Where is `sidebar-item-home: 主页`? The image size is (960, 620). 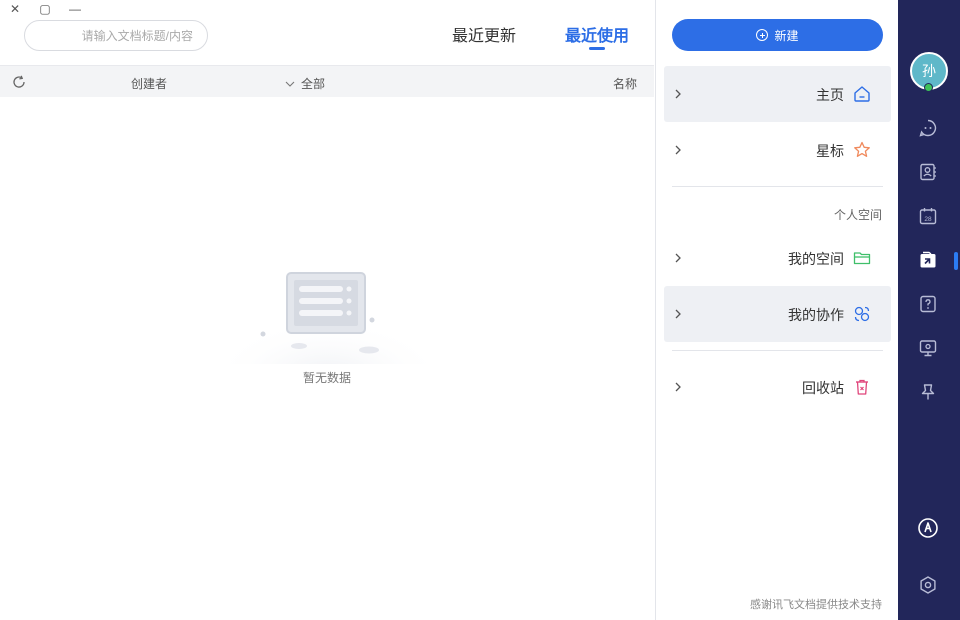 sidebar-item-home: 主页 is located at coordinates (777, 94).